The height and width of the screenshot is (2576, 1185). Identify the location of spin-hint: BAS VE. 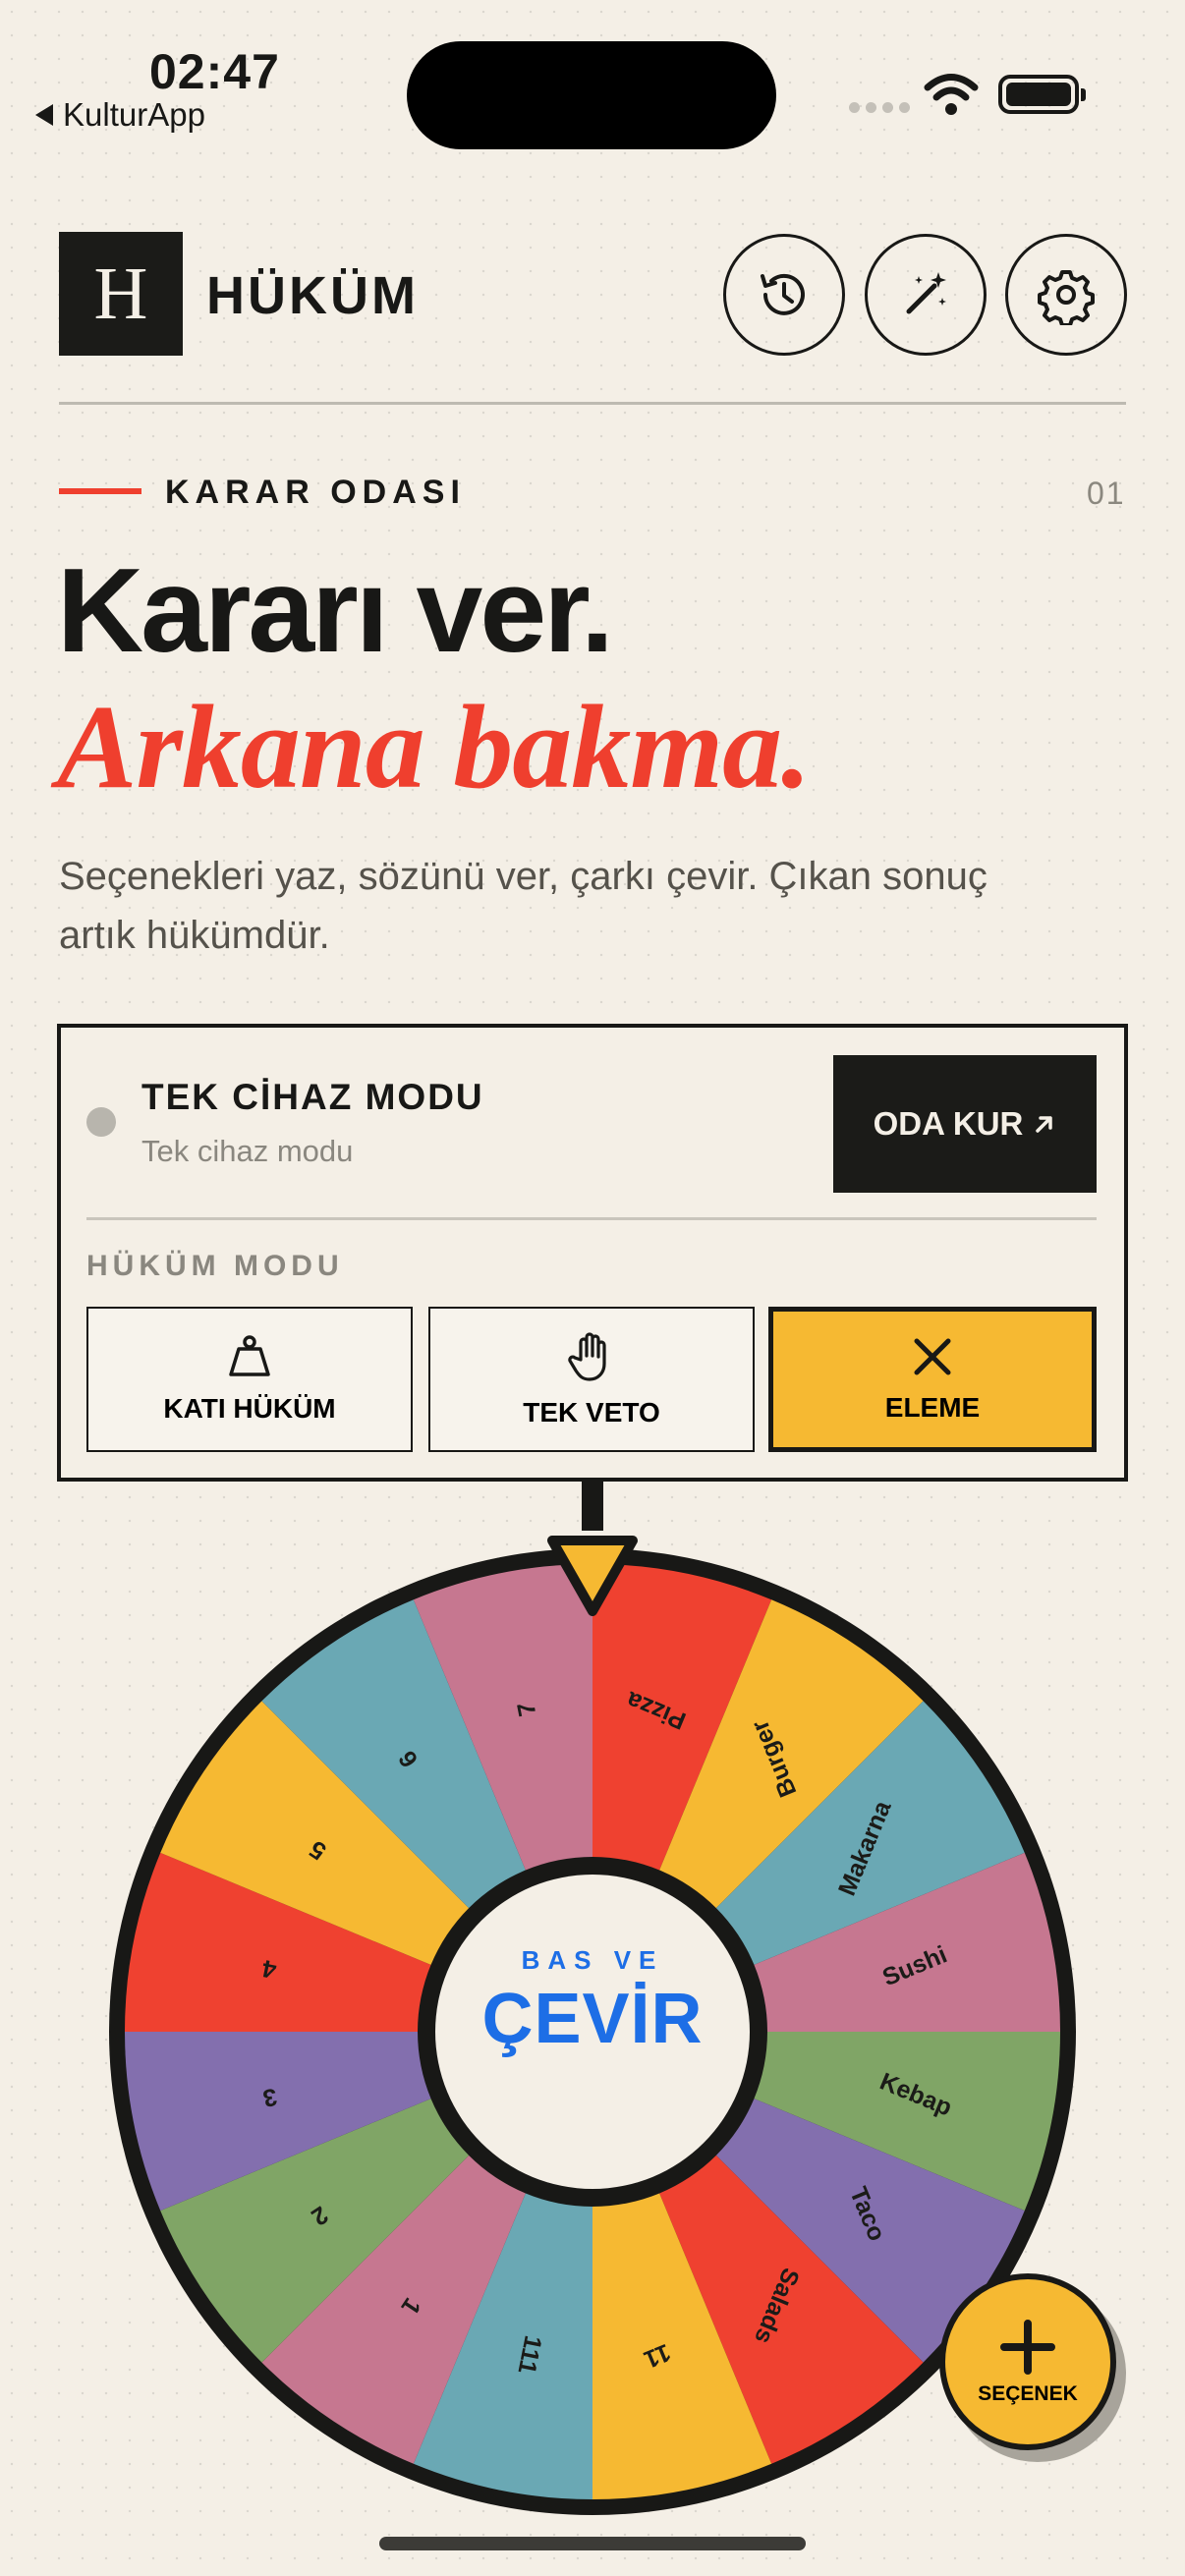
(592, 1960).